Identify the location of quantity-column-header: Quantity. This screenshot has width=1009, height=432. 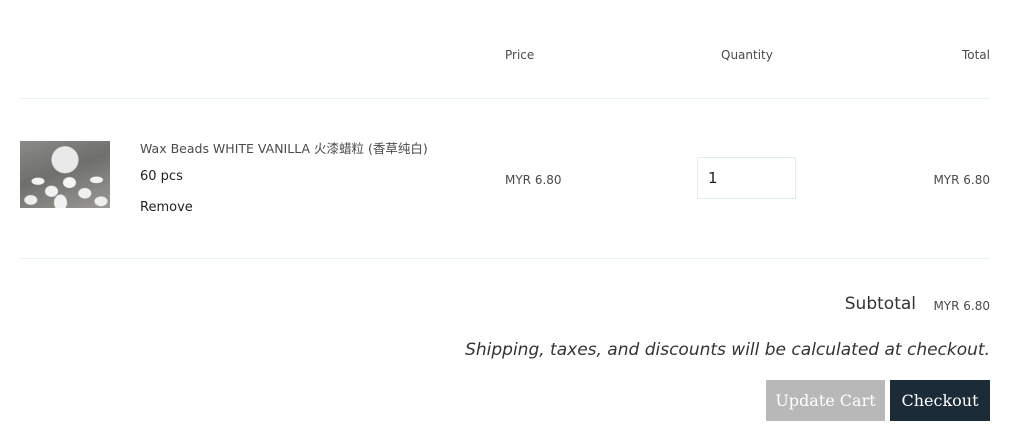
(747, 55).